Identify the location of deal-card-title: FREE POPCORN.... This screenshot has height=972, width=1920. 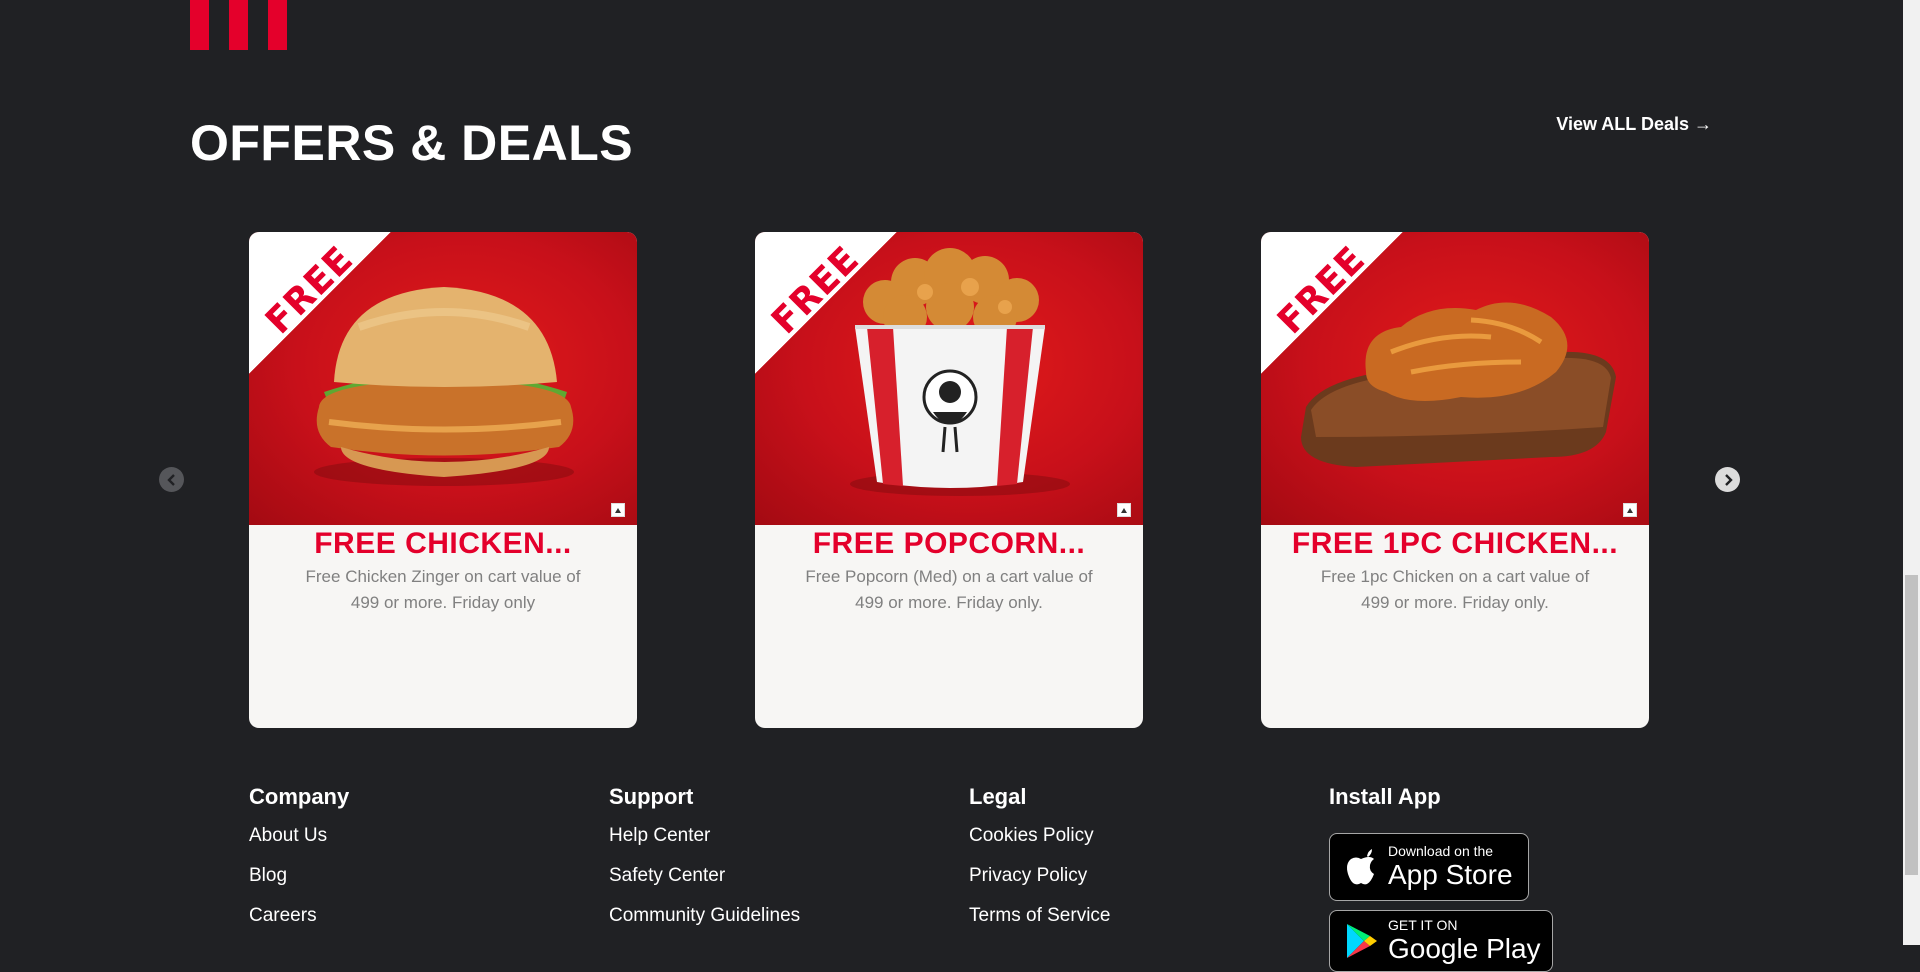
(949, 543).